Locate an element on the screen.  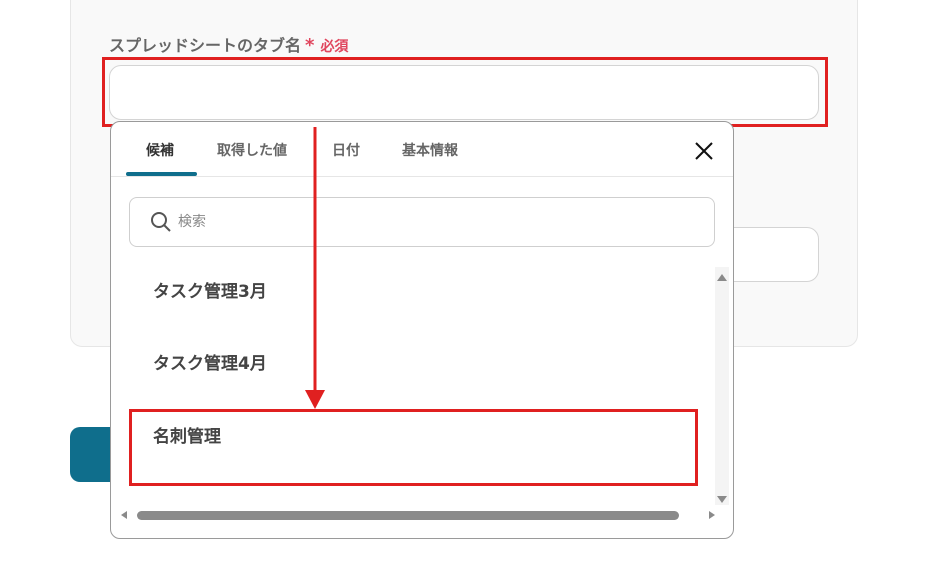
tab-candidates: 候補 is located at coordinates (160, 150).